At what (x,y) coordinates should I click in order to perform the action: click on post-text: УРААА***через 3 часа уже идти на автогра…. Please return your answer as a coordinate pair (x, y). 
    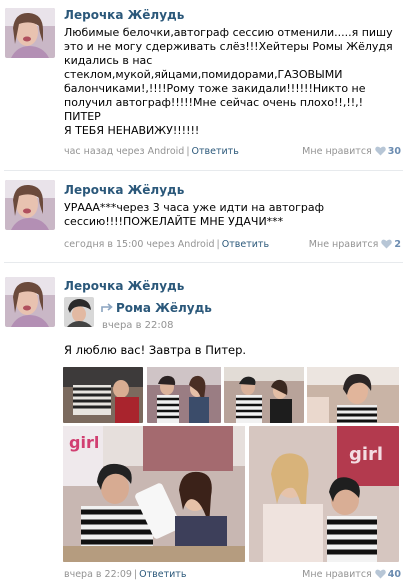
    Looking at the image, I should click on (194, 214).